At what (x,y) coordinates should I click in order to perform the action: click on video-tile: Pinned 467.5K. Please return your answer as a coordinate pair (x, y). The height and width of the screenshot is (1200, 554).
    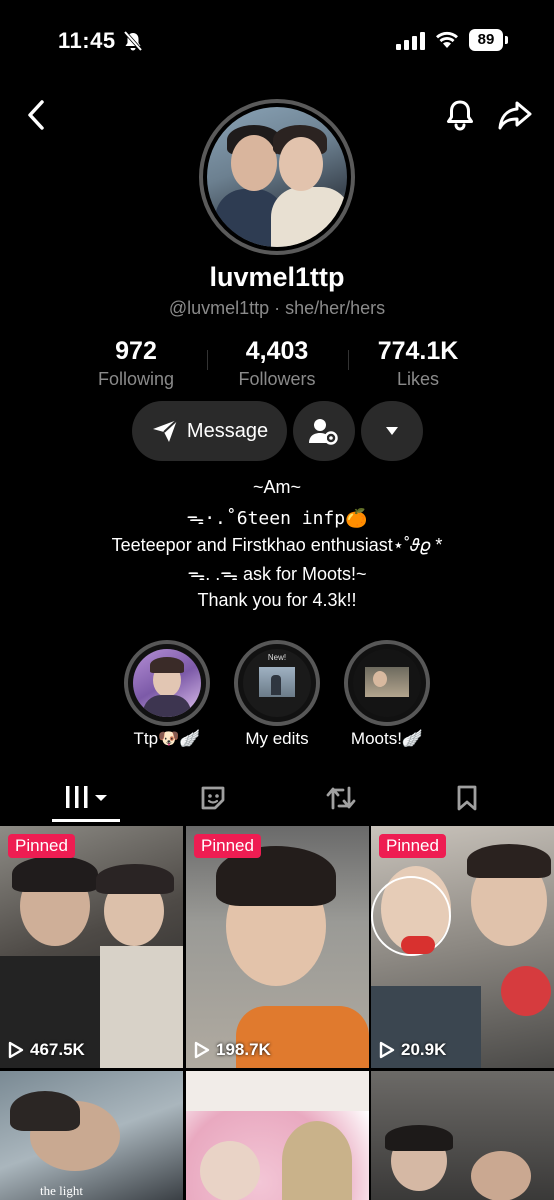
    Looking at the image, I should click on (91, 947).